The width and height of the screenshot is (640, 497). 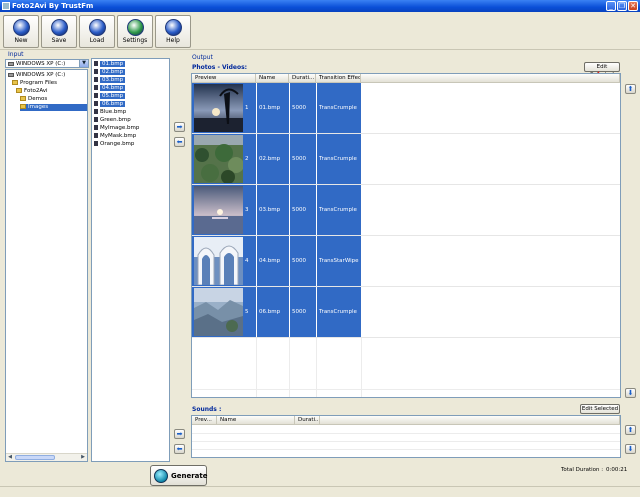 What do you see at coordinates (113, 72) in the screenshot?
I see `file-item-label: 02.bmp` at bounding box center [113, 72].